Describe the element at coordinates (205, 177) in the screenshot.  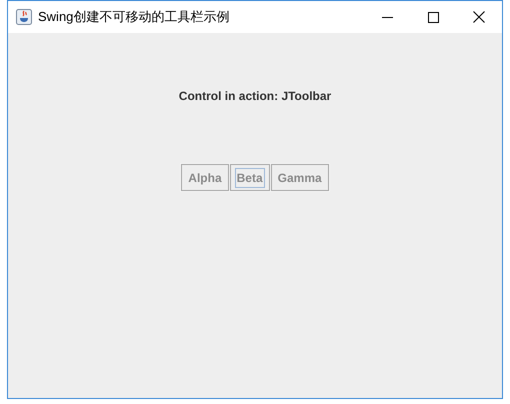
I see `toolbar-button: Alpha` at that location.